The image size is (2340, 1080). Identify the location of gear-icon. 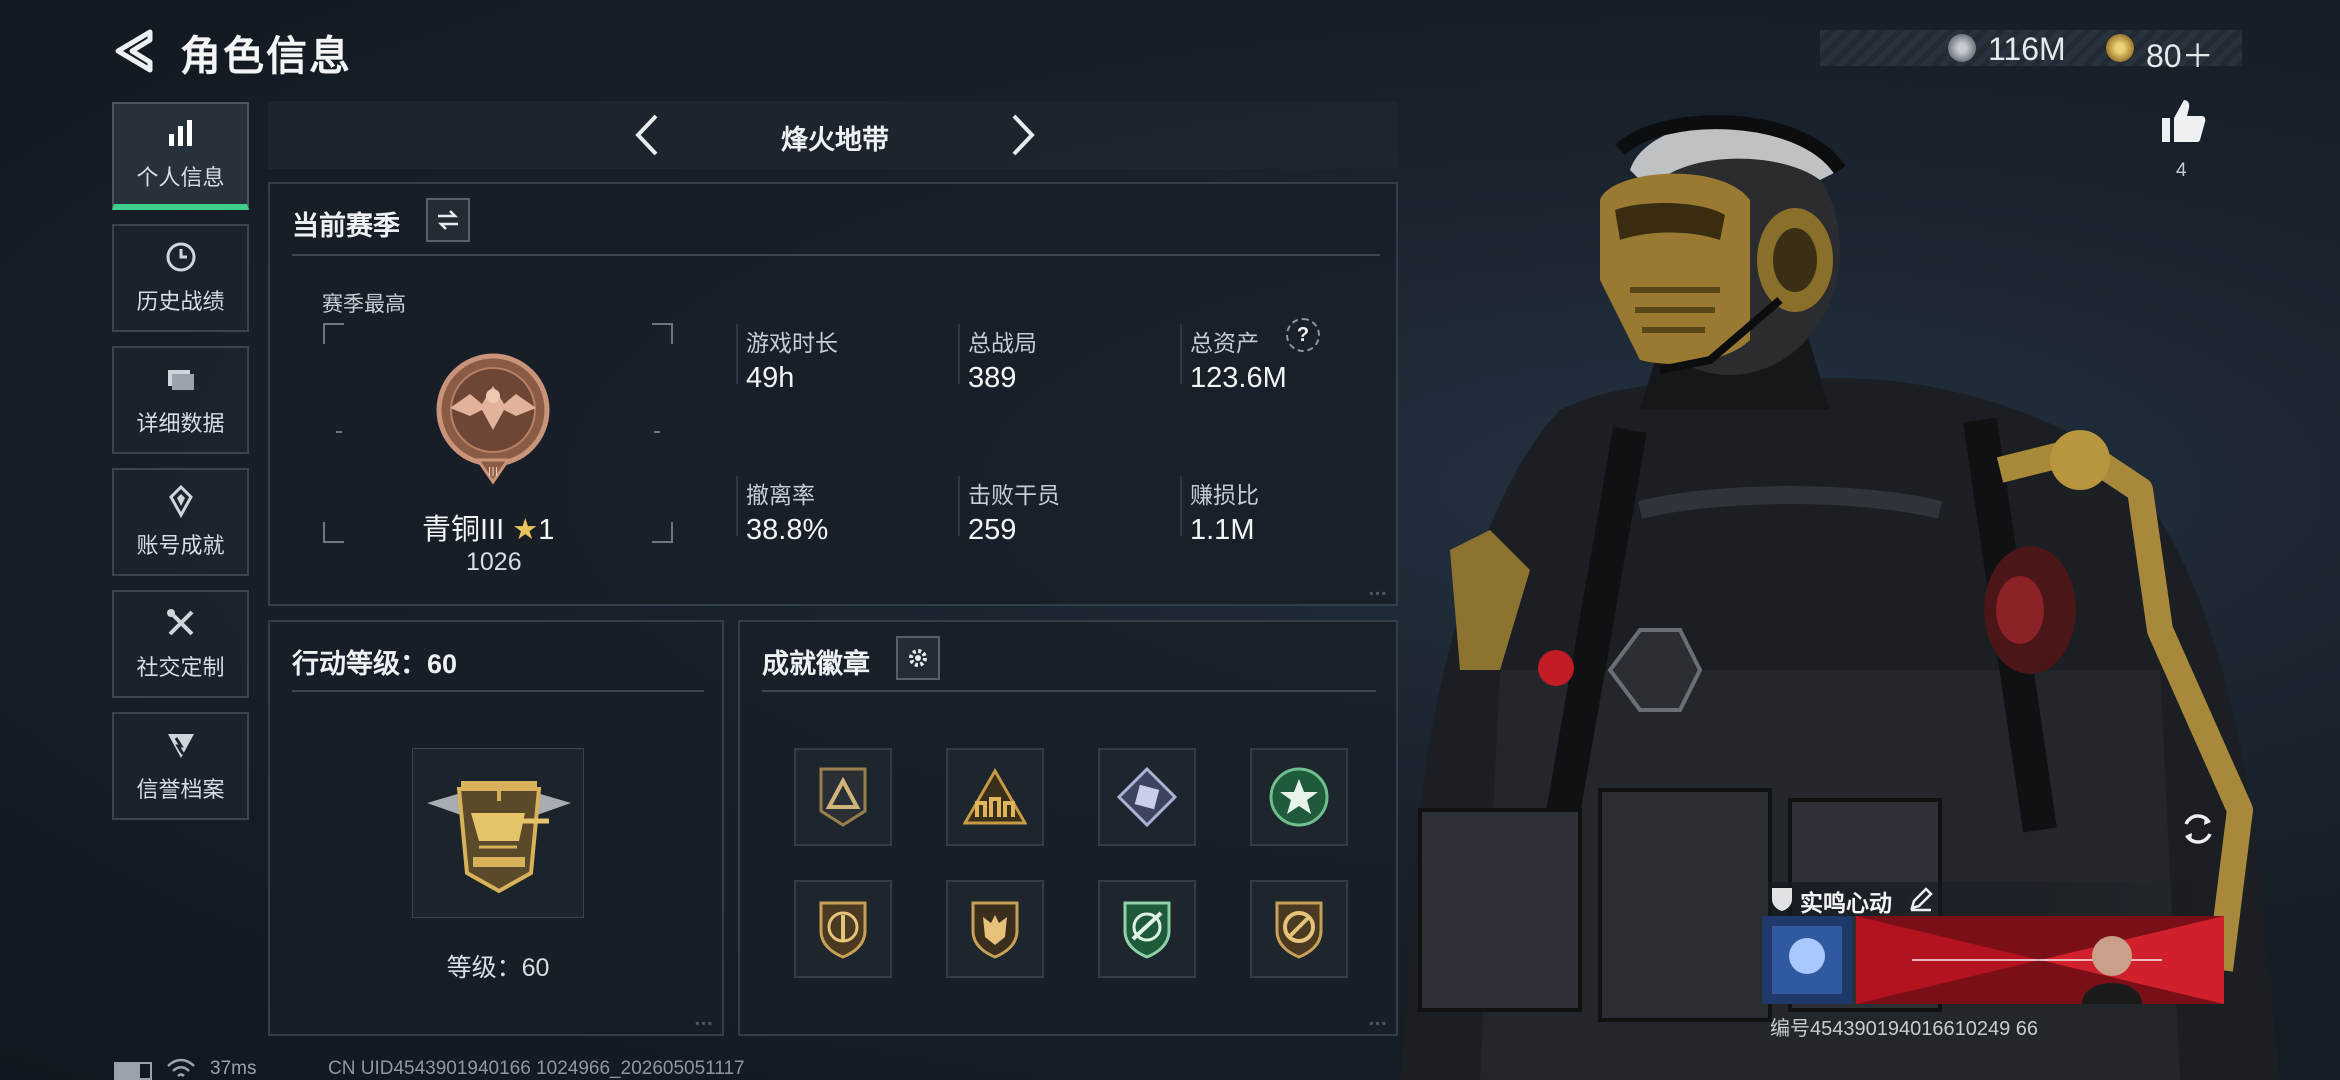
(918, 658).